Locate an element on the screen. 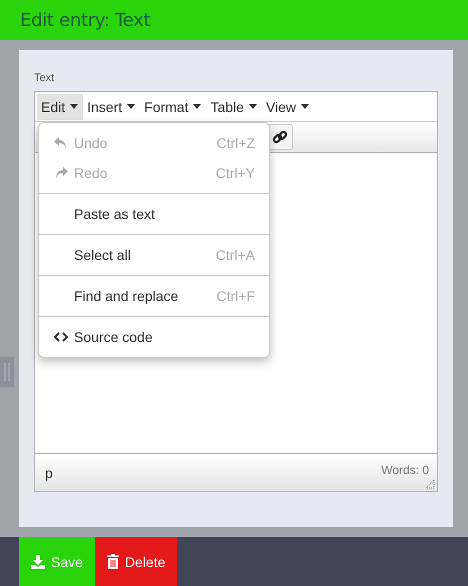  drag-handle-icon is located at coordinates (7, 372).